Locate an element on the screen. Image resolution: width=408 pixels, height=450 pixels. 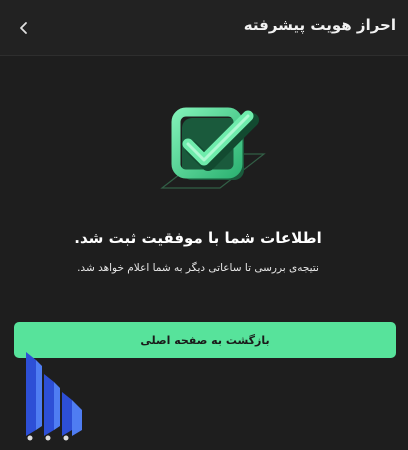
brand-logo-watermark is located at coordinates (54, 396).